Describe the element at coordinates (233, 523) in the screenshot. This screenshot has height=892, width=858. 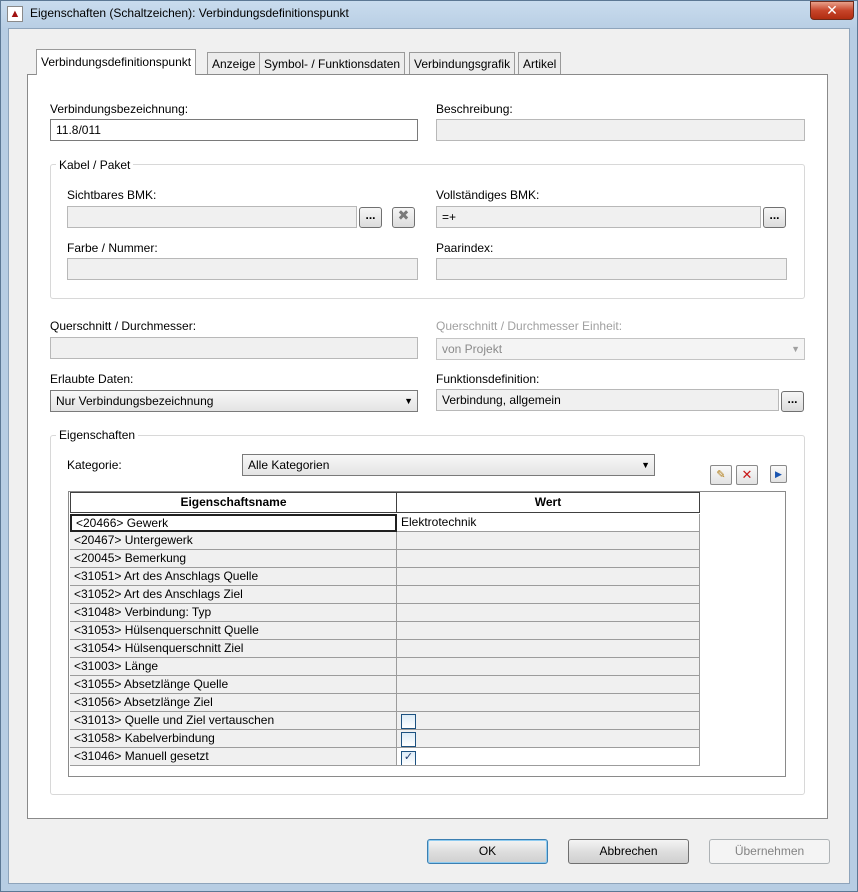
I see `property-name-cell: <20466> Gewerk` at that location.